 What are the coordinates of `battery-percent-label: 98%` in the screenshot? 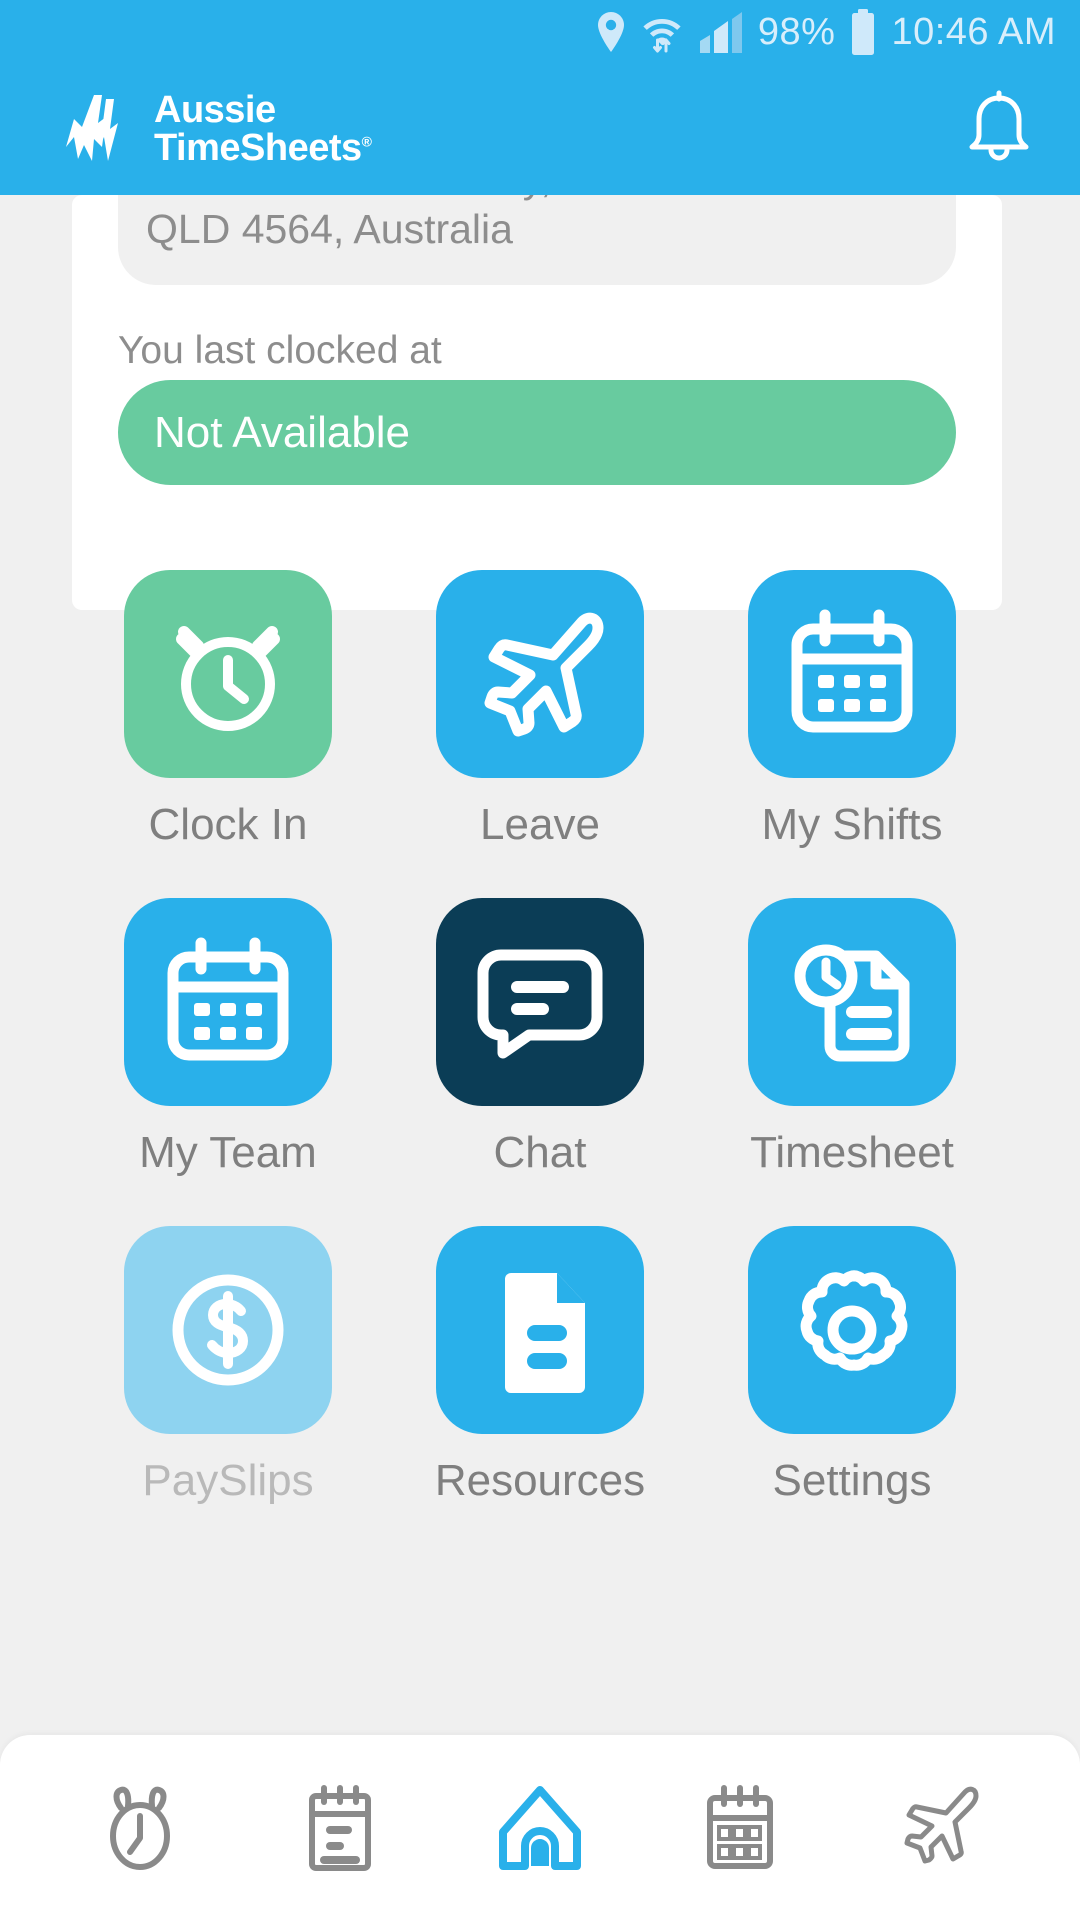 It's located at (796, 31).